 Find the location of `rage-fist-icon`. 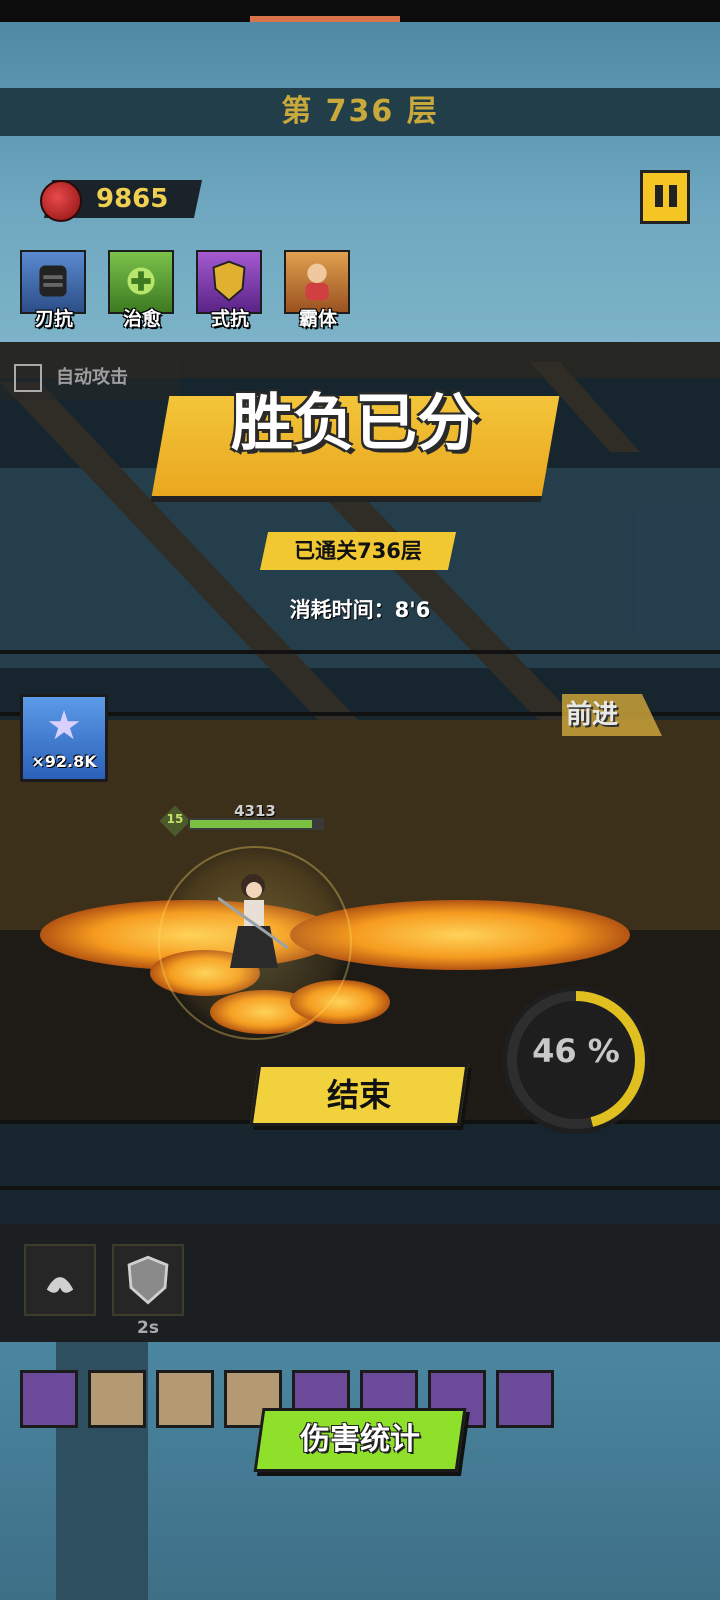

rage-fist-icon is located at coordinates (60, 1285).